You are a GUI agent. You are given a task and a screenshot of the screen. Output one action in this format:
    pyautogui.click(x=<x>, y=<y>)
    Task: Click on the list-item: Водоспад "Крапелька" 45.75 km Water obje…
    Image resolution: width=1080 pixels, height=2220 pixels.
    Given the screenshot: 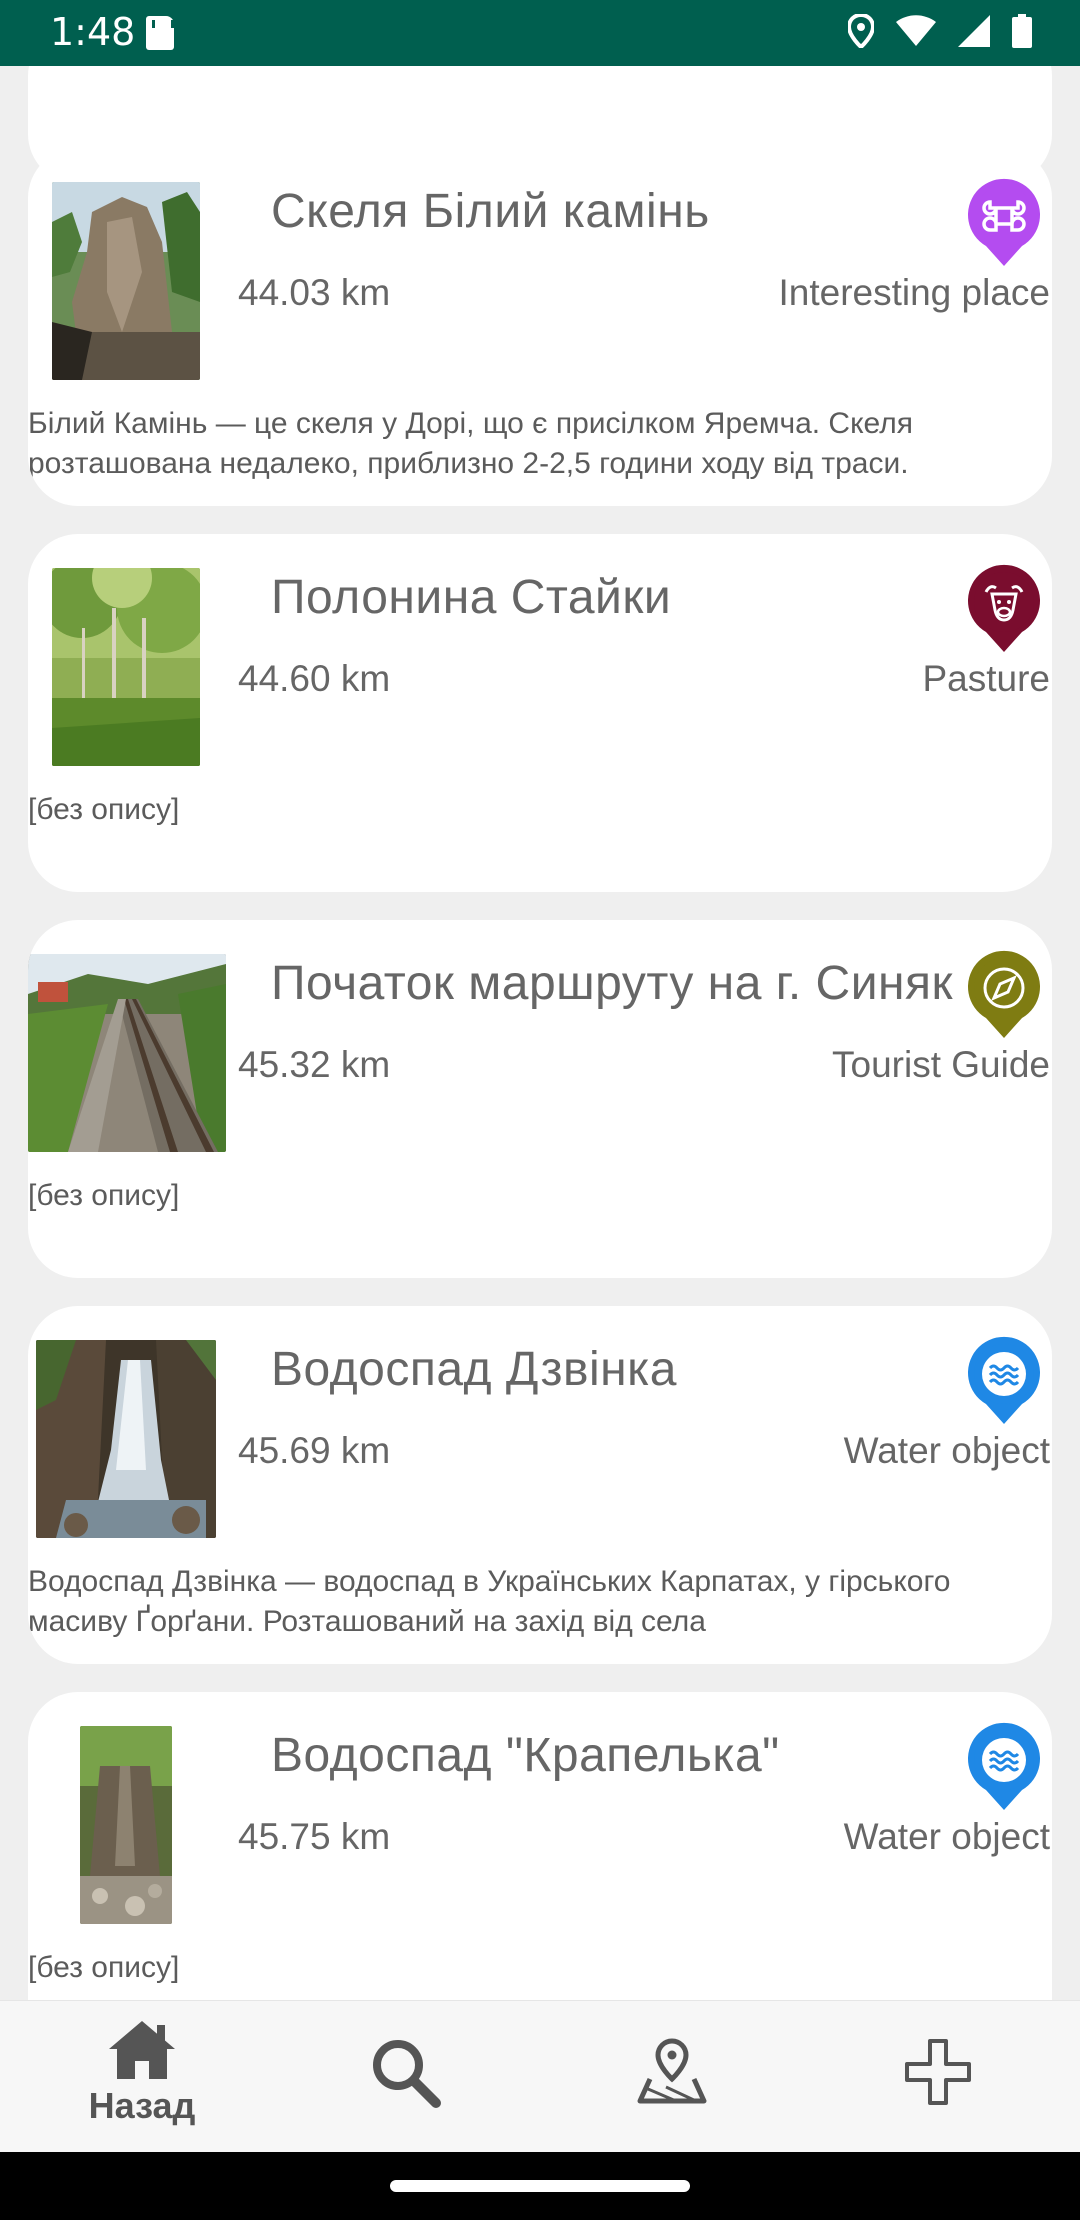 What is the action you would take?
    pyautogui.click(x=540, y=1846)
    